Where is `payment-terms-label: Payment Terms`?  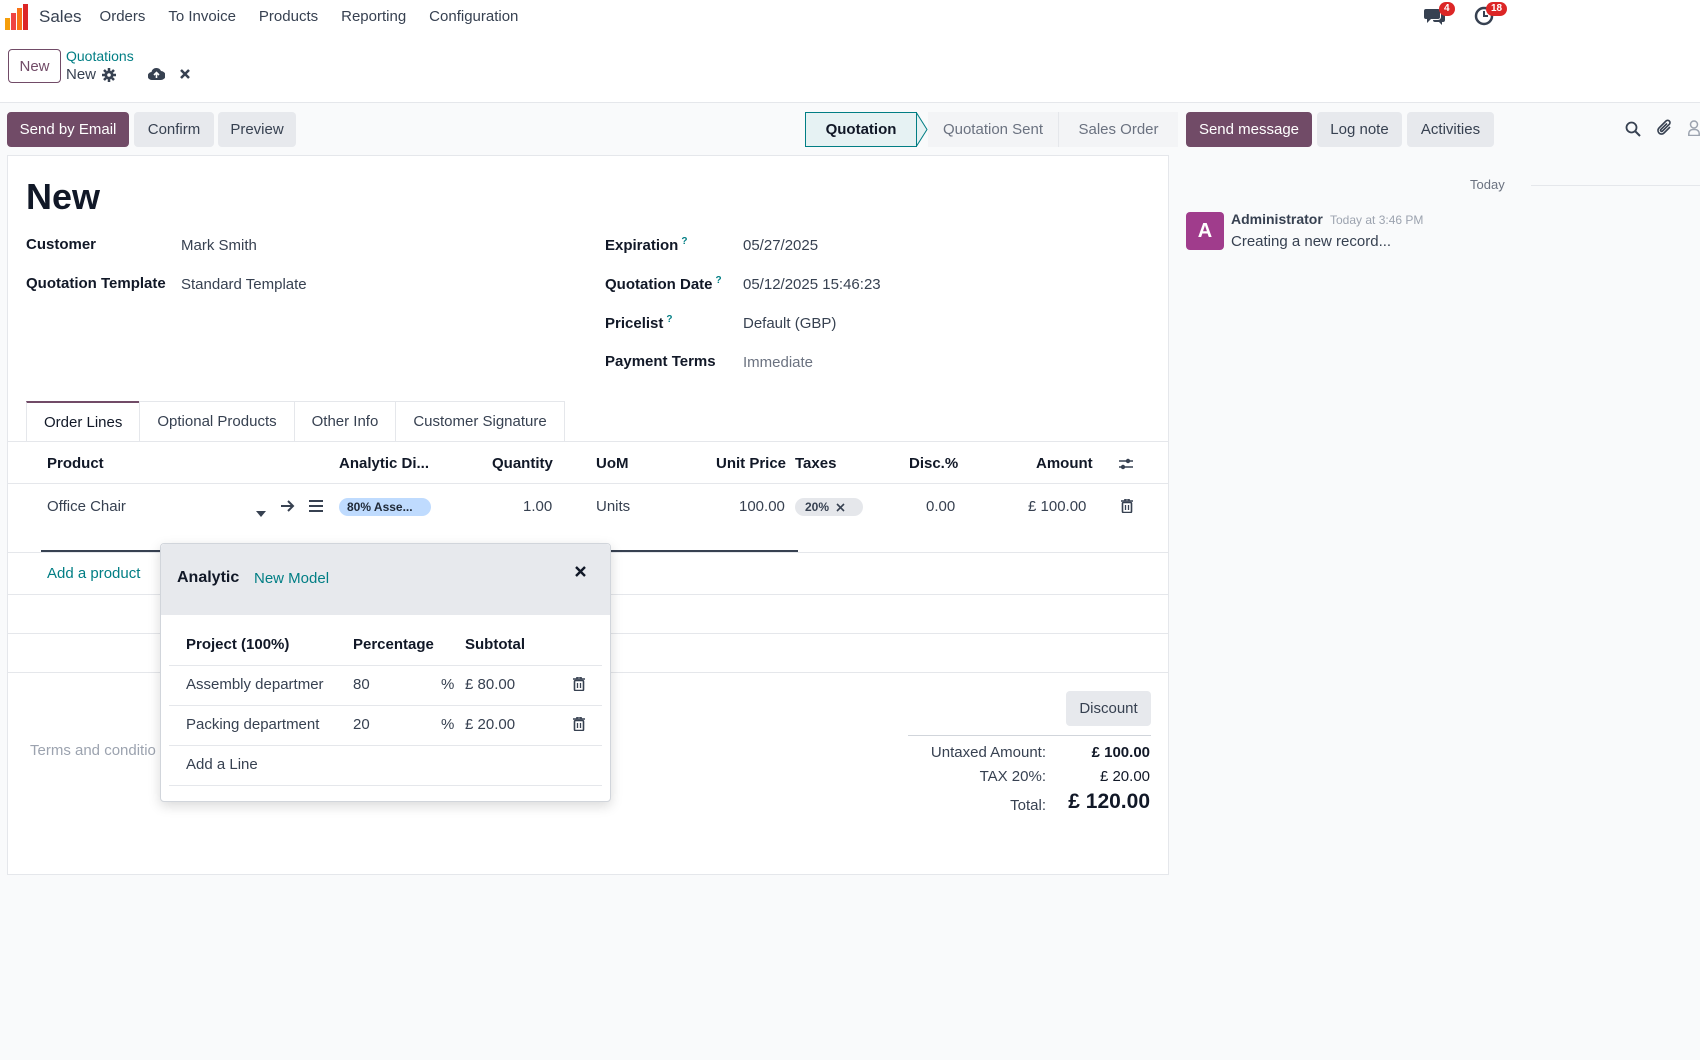
payment-terms-label: Payment Terms is located at coordinates (660, 361).